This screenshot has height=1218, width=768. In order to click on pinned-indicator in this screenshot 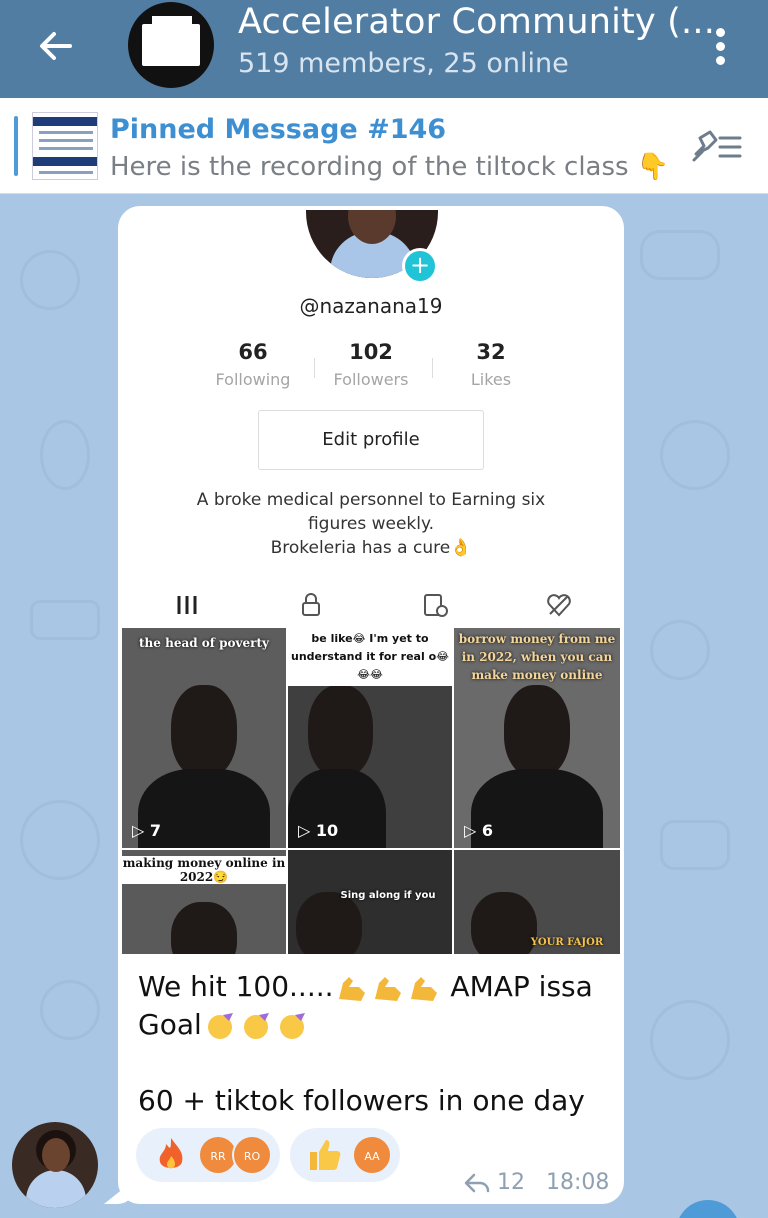, I will do `click(16, 146)`.